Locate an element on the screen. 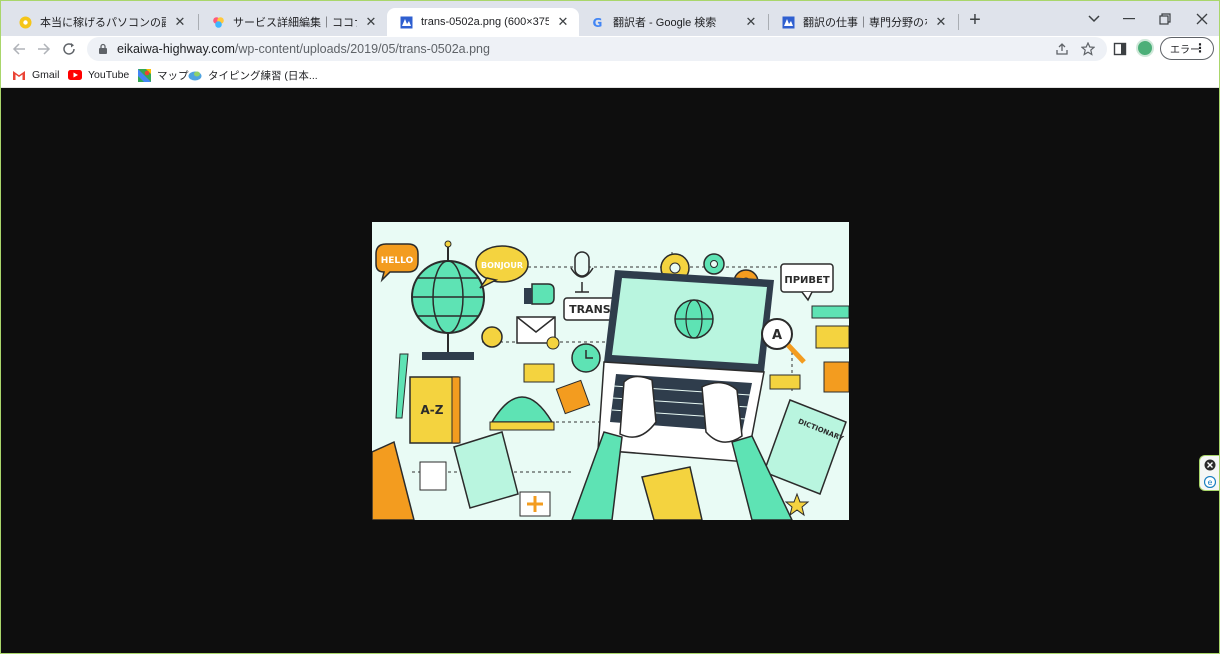 Image resolution: width=1220 pixels, height=654 pixels. close-circle-icon is located at coordinates (1210, 465).